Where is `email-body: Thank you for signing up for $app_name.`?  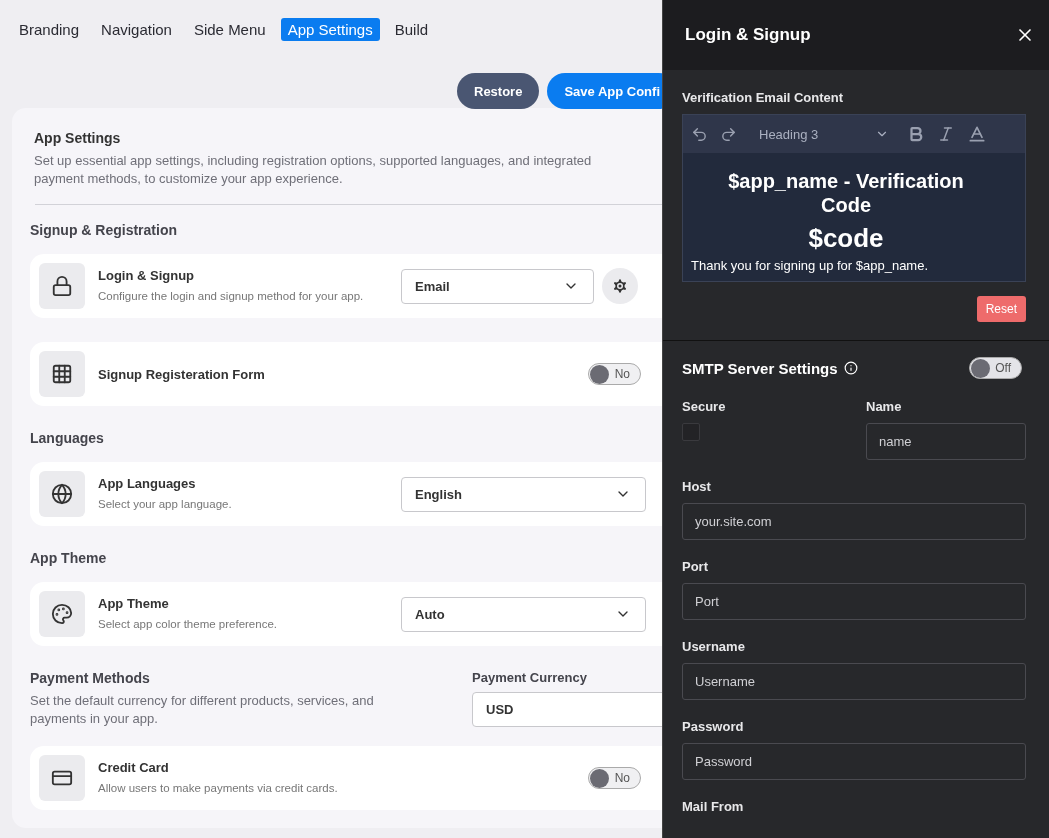 email-body: Thank you for signing up for $app_name. is located at coordinates (810, 265).